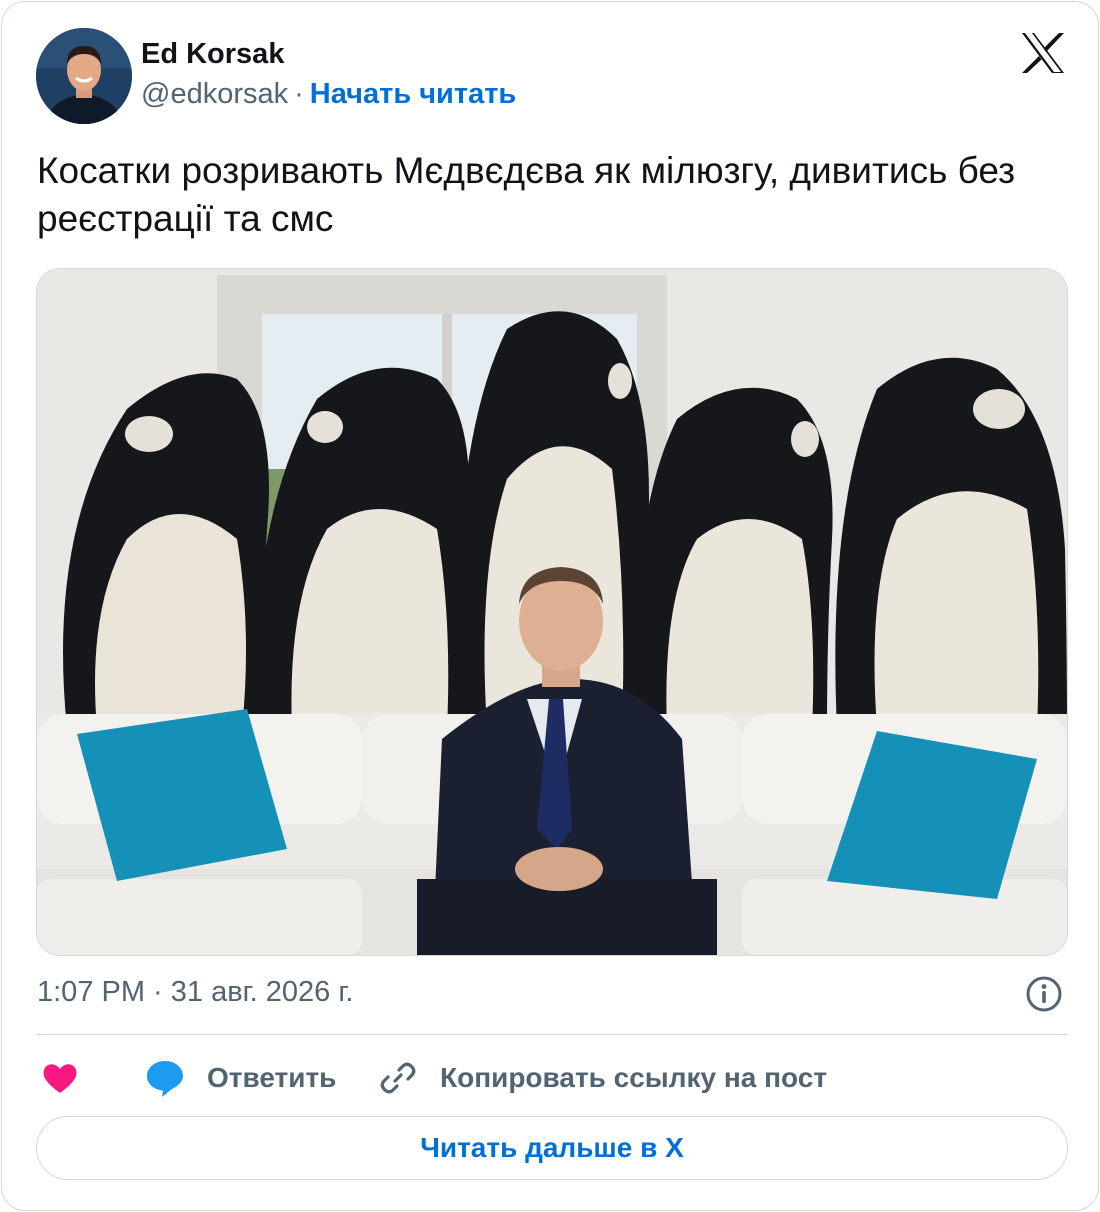 The image size is (1100, 1212). I want to click on author-name: Ed Korsak, so click(212, 54).